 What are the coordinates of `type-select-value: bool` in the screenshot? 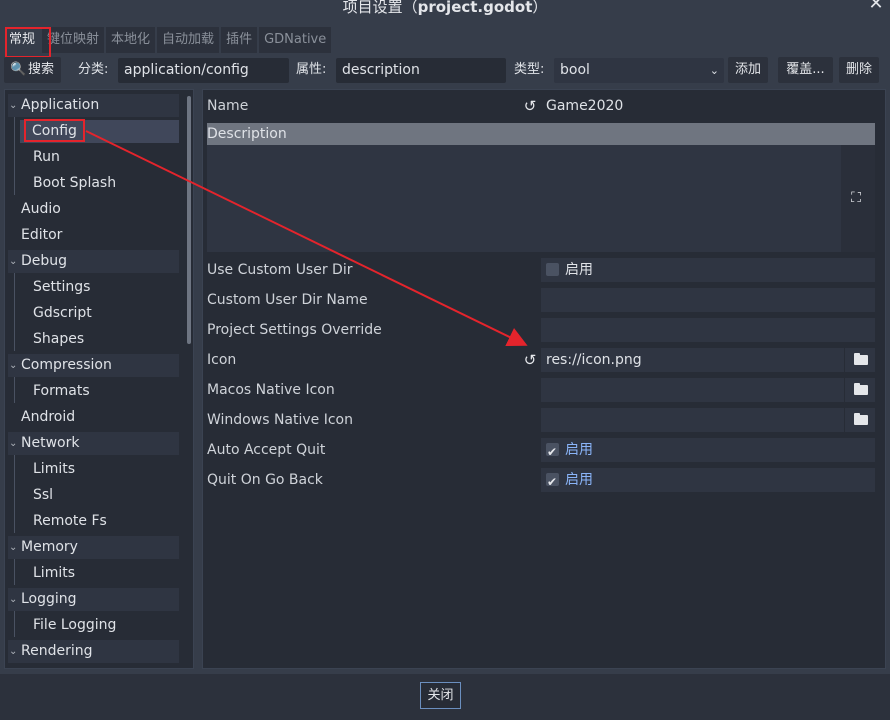 It's located at (575, 70).